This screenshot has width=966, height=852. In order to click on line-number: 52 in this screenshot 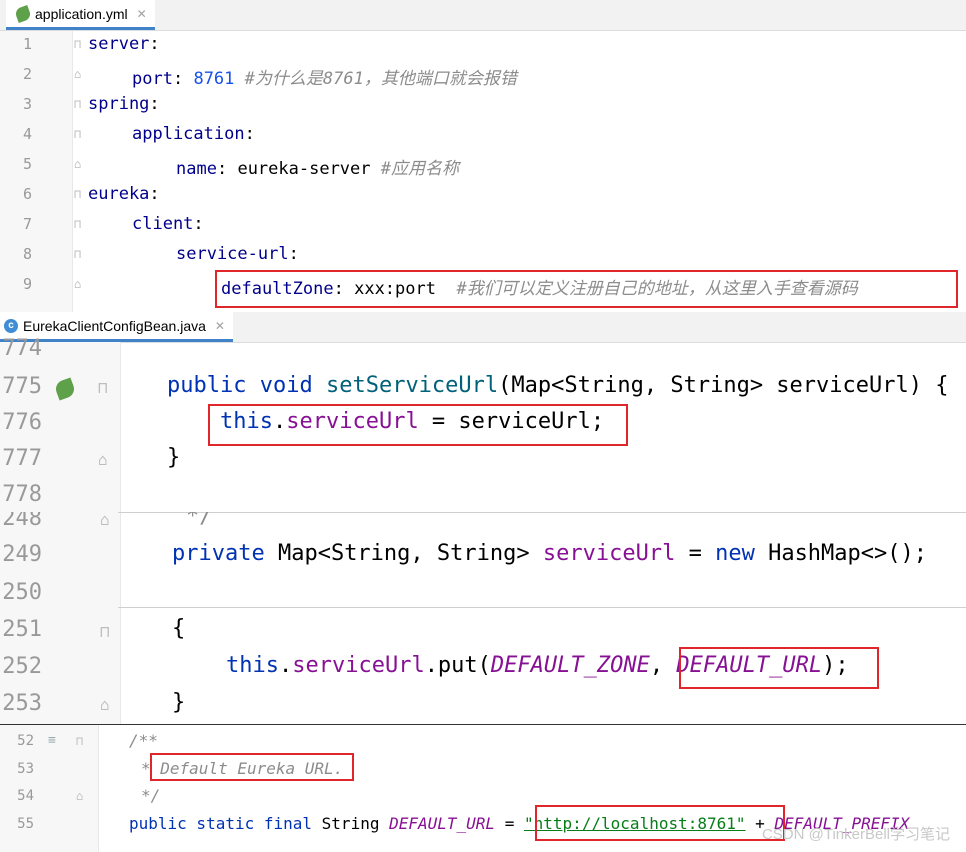, I will do `click(25, 741)`.